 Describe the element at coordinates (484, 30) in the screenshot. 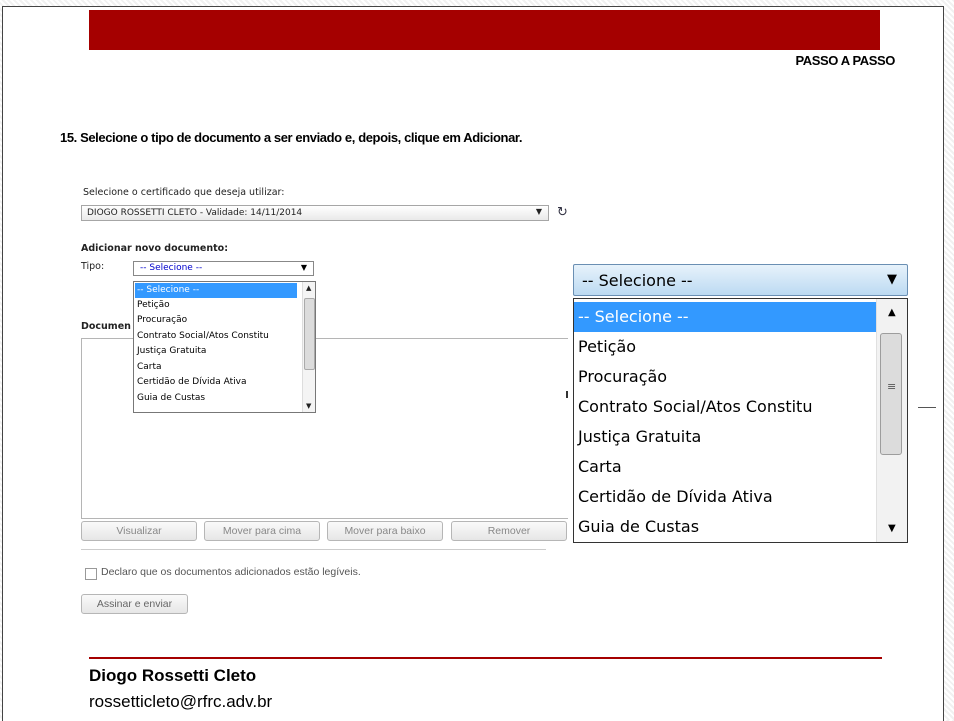

I see `header-bar` at that location.